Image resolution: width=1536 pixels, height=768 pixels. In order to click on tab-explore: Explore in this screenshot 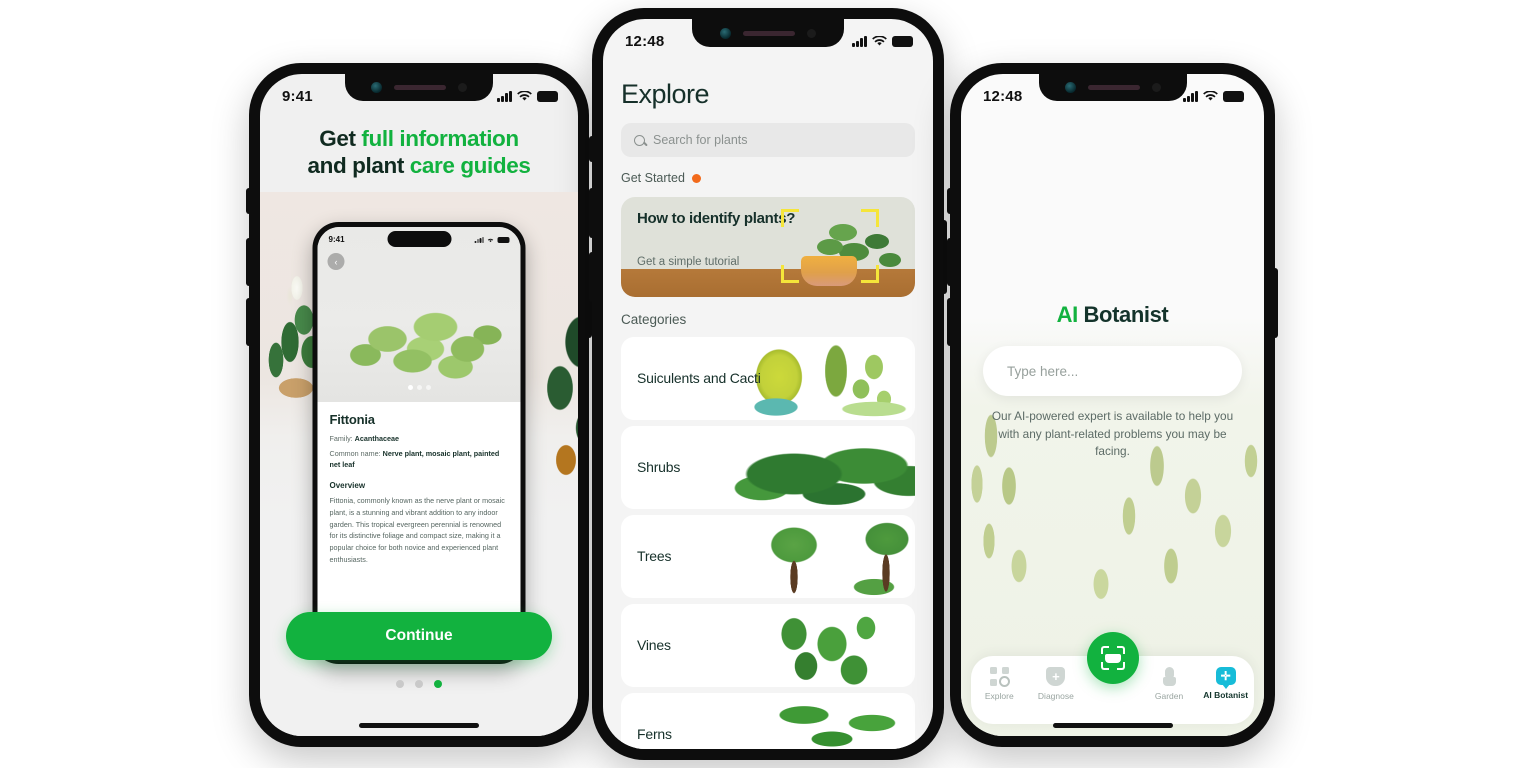, I will do `click(999, 684)`.